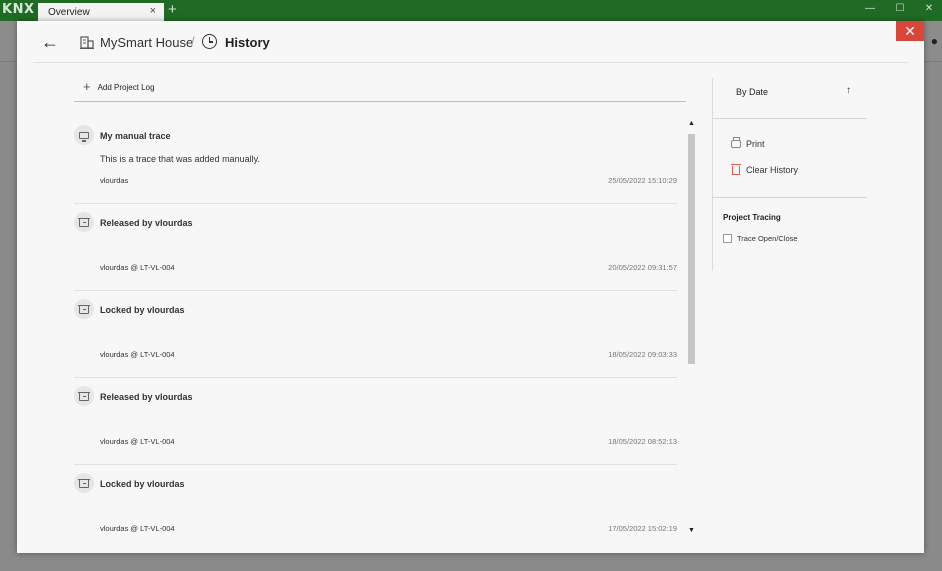 The height and width of the screenshot is (571, 942). What do you see at coordinates (180, 159) in the screenshot?
I see `log-description: This is a trace that was added manually.` at bounding box center [180, 159].